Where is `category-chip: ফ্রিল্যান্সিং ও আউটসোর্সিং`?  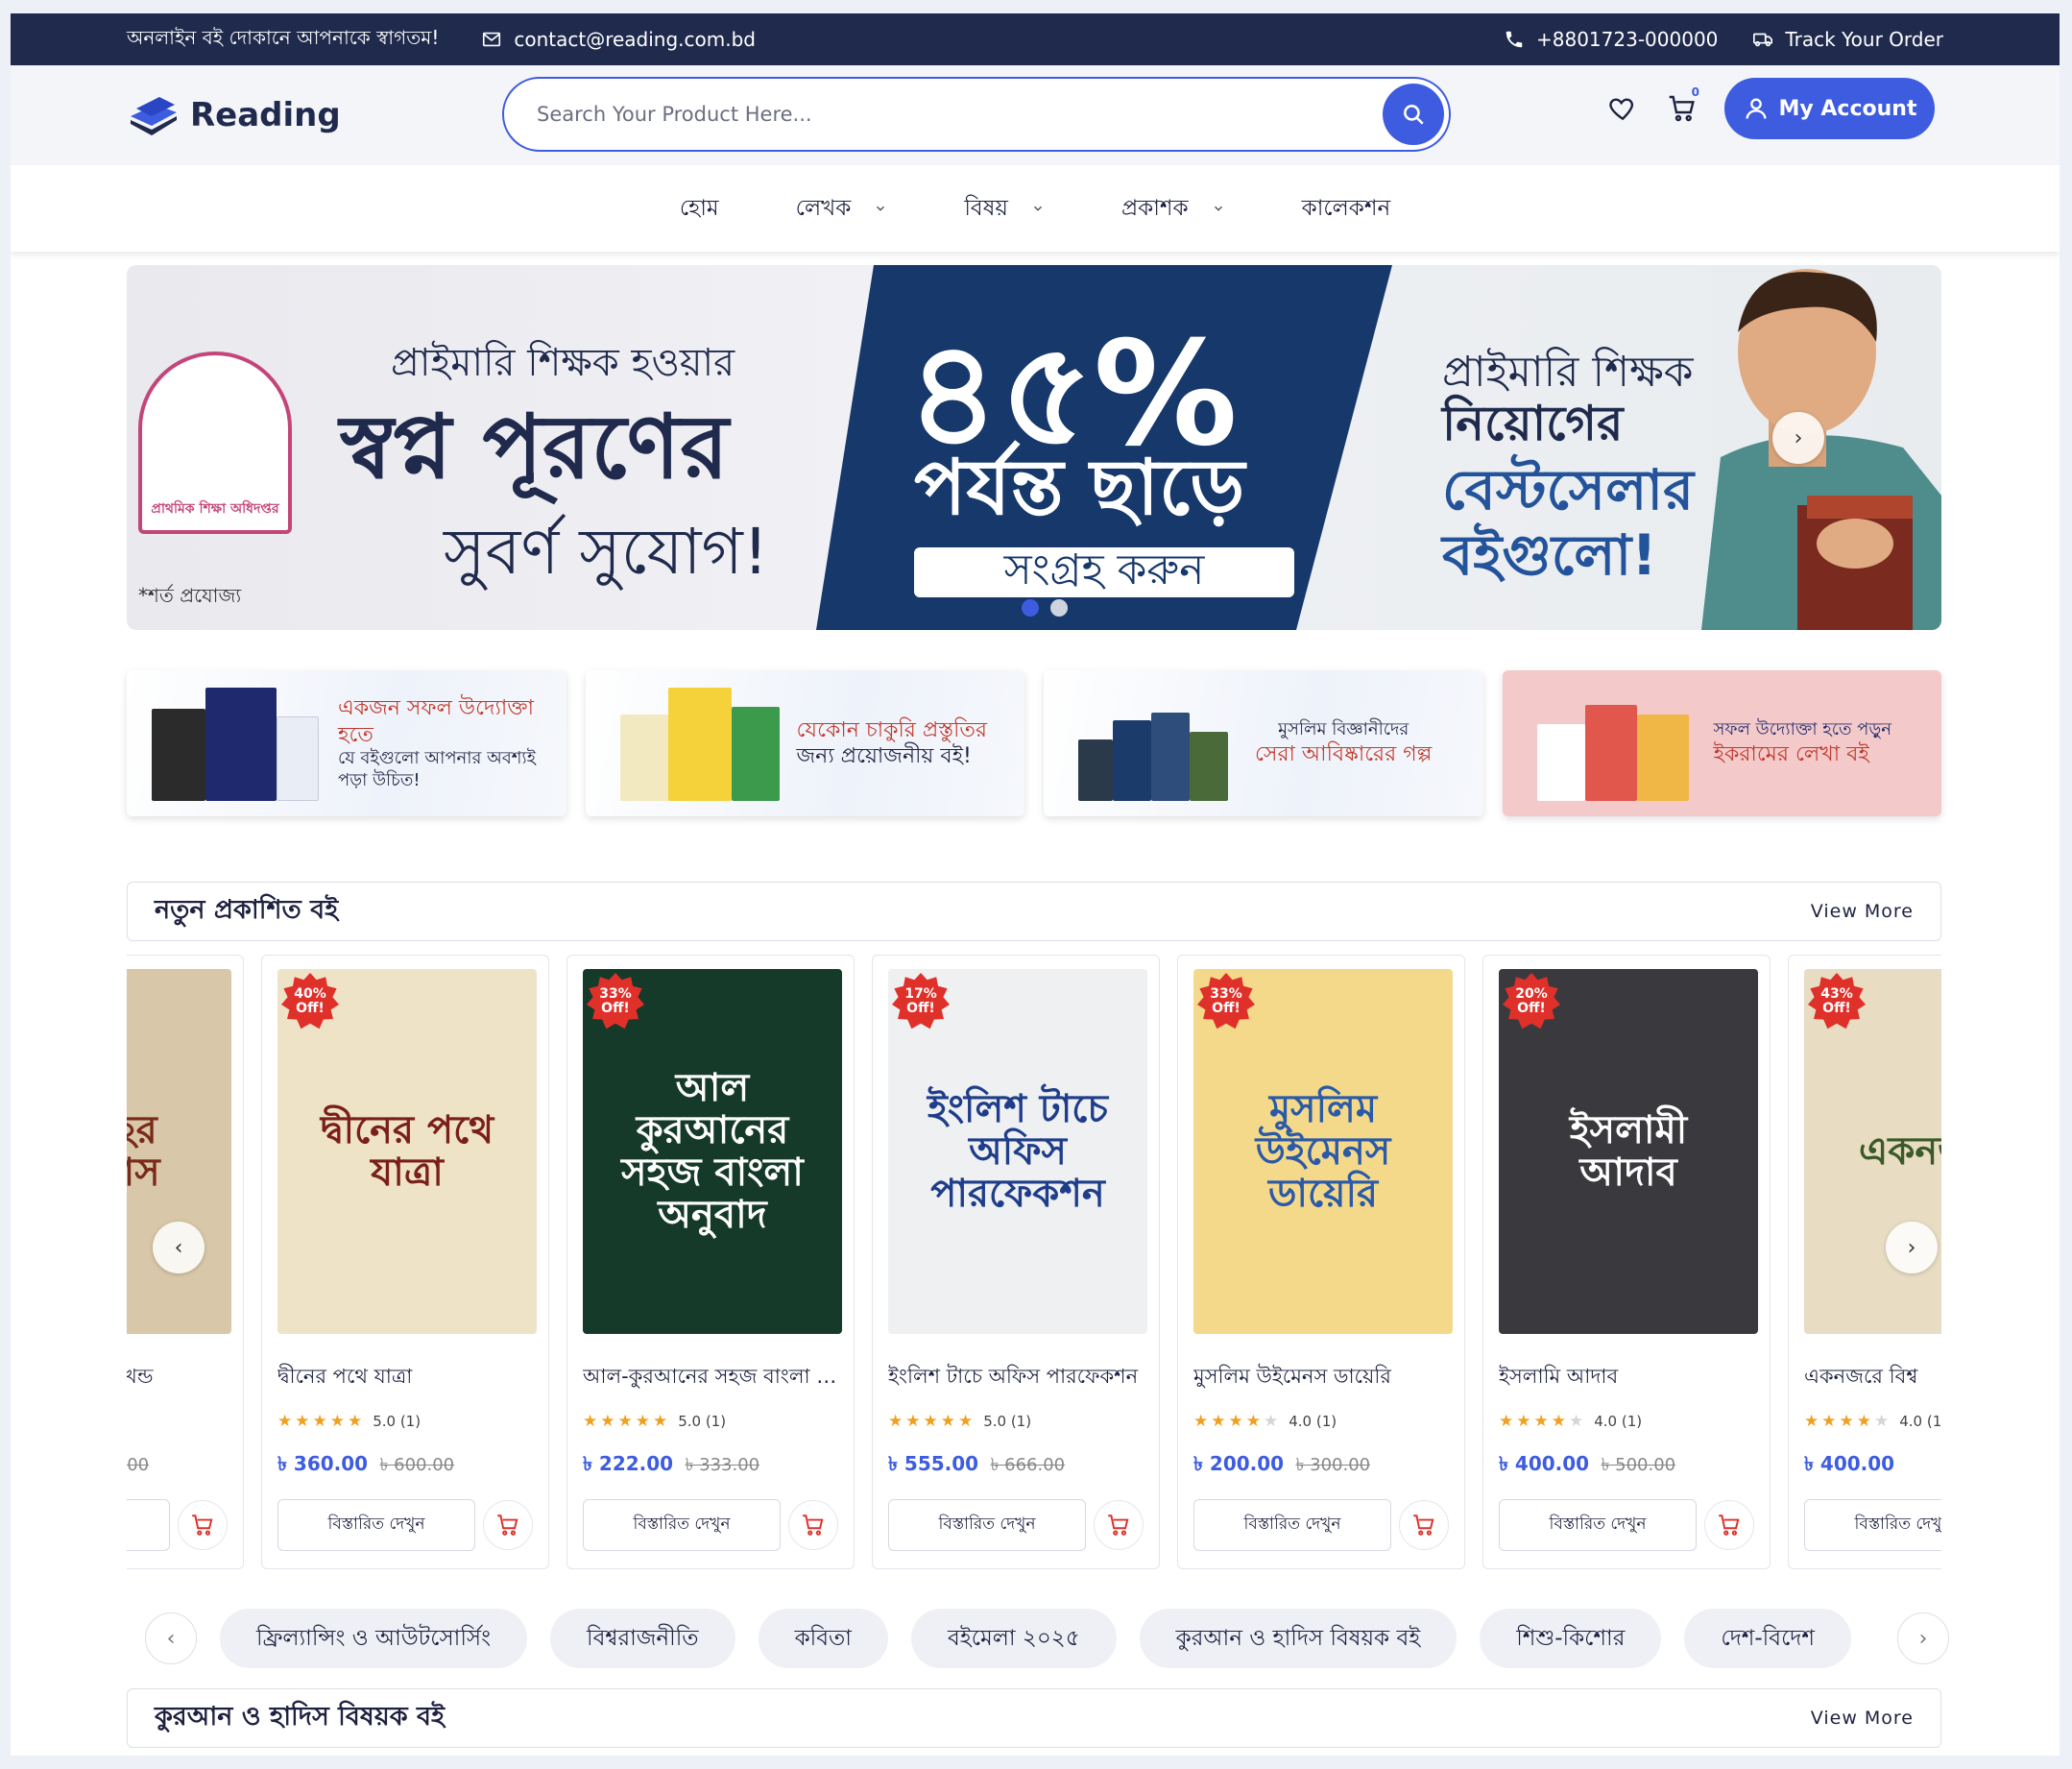
category-chip: ফ্রিল্যান্সিং ও আউটসোর্সিং is located at coordinates (373, 1638).